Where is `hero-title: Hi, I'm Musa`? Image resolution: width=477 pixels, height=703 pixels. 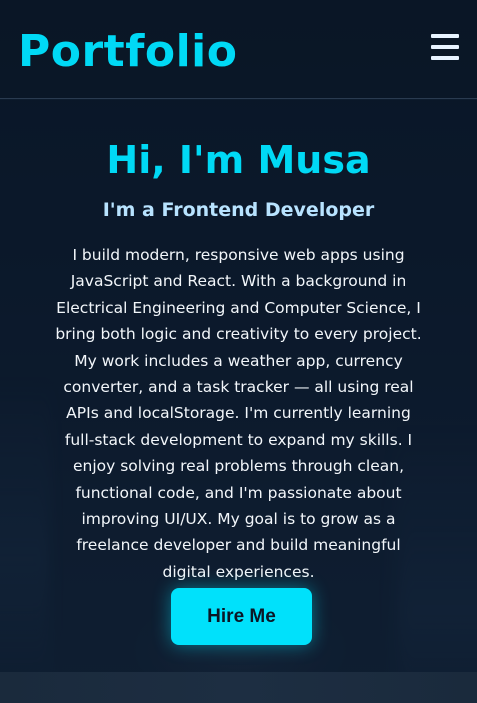 hero-title: Hi, I'm Musa is located at coordinates (238, 160).